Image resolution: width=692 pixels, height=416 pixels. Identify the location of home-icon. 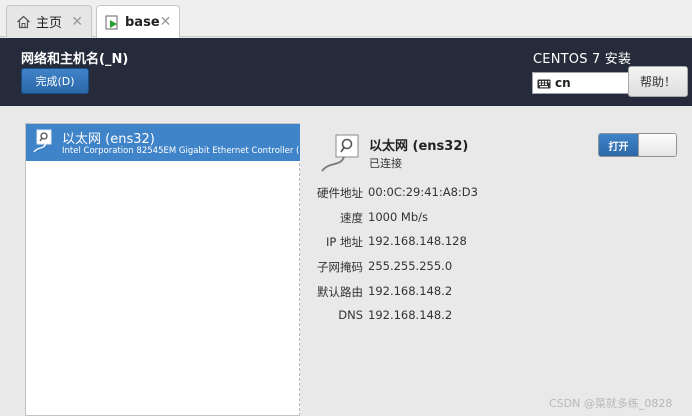
(23, 22).